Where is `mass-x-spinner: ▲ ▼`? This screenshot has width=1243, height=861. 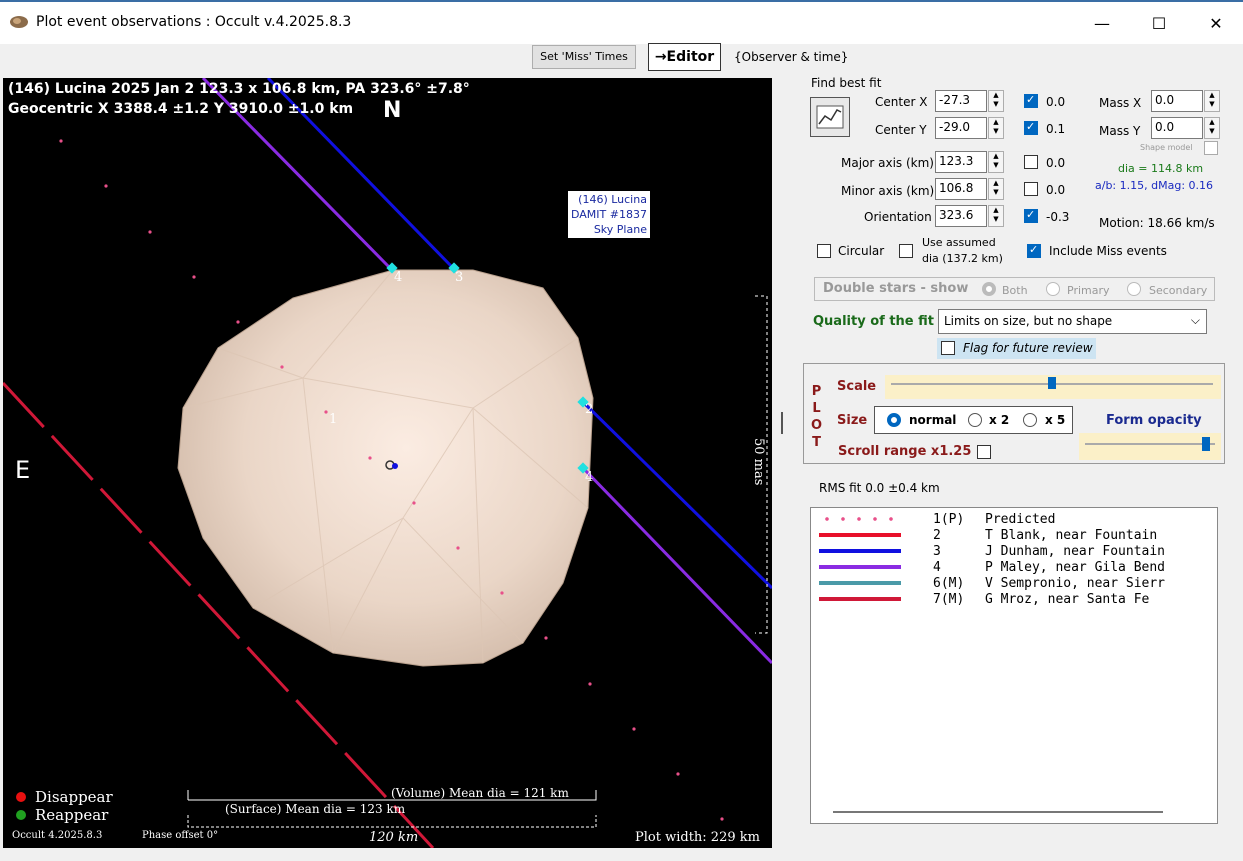 mass-x-spinner: ▲ ▼ is located at coordinates (1212, 101).